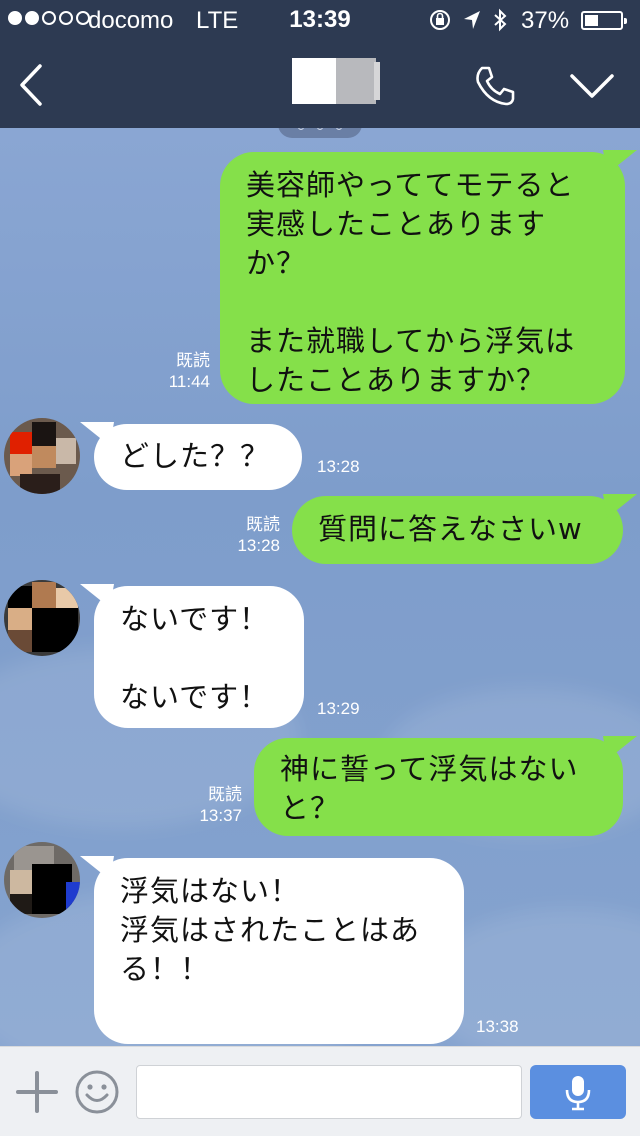 Image resolution: width=640 pixels, height=1136 pixels. Describe the element at coordinates (34, 85) in the screenshot. I see `chevron-left-icon` at that location.